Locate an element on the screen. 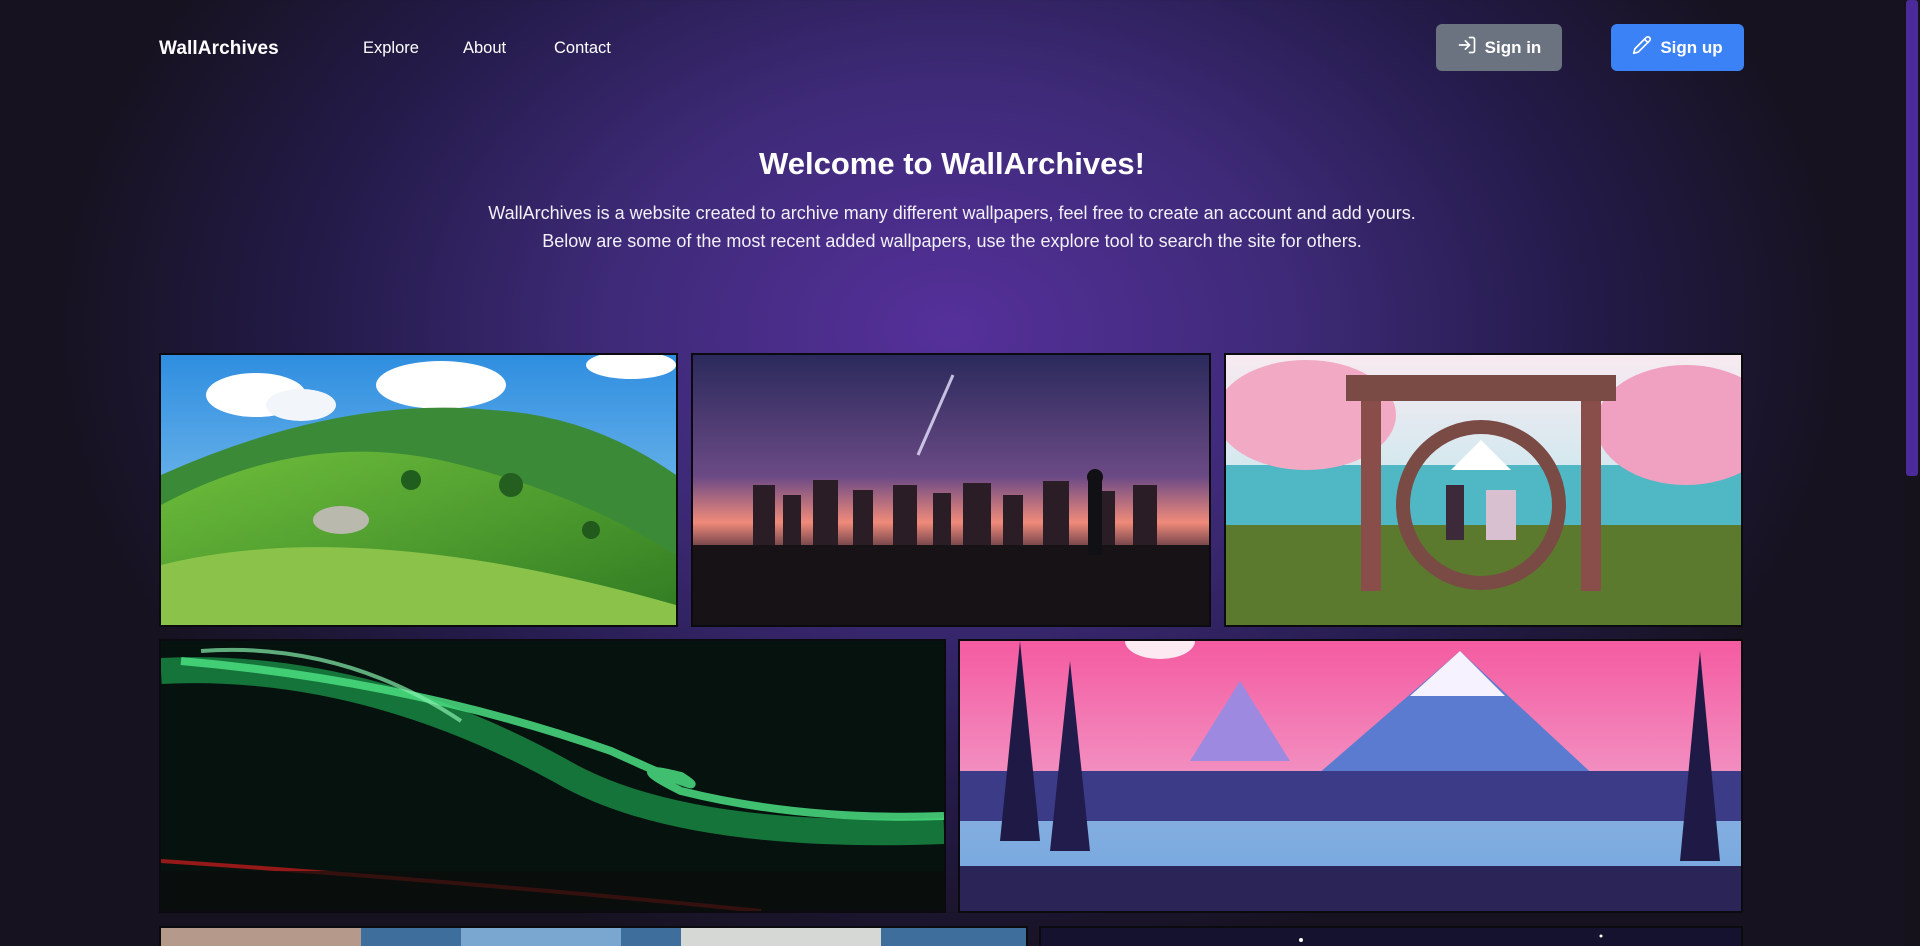 The image size is (1920, 946). sign-in-icon is located at coordinates (1467, 47).